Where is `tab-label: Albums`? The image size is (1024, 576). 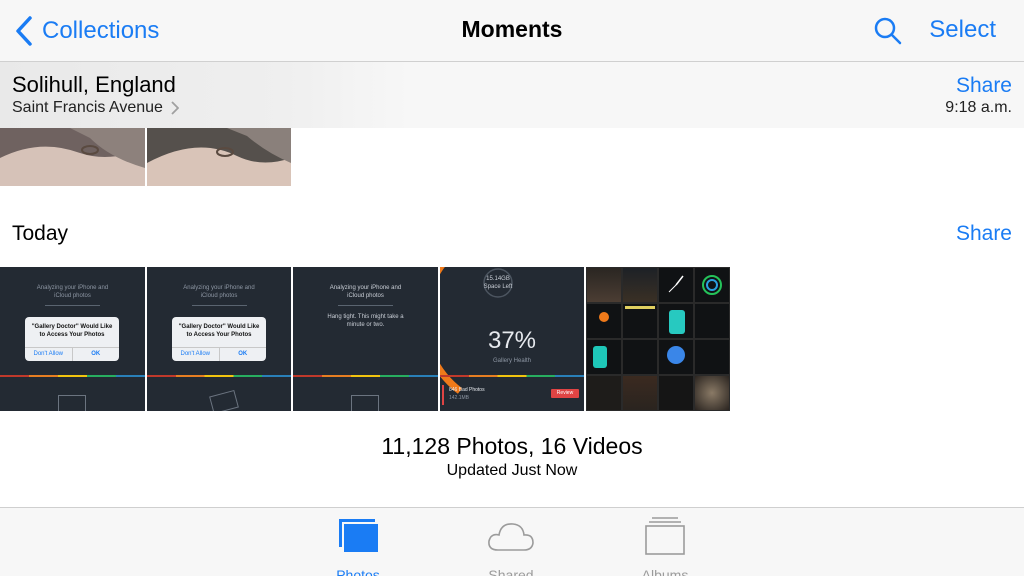
tab-label: Albums is located at coordinates (665, 571).